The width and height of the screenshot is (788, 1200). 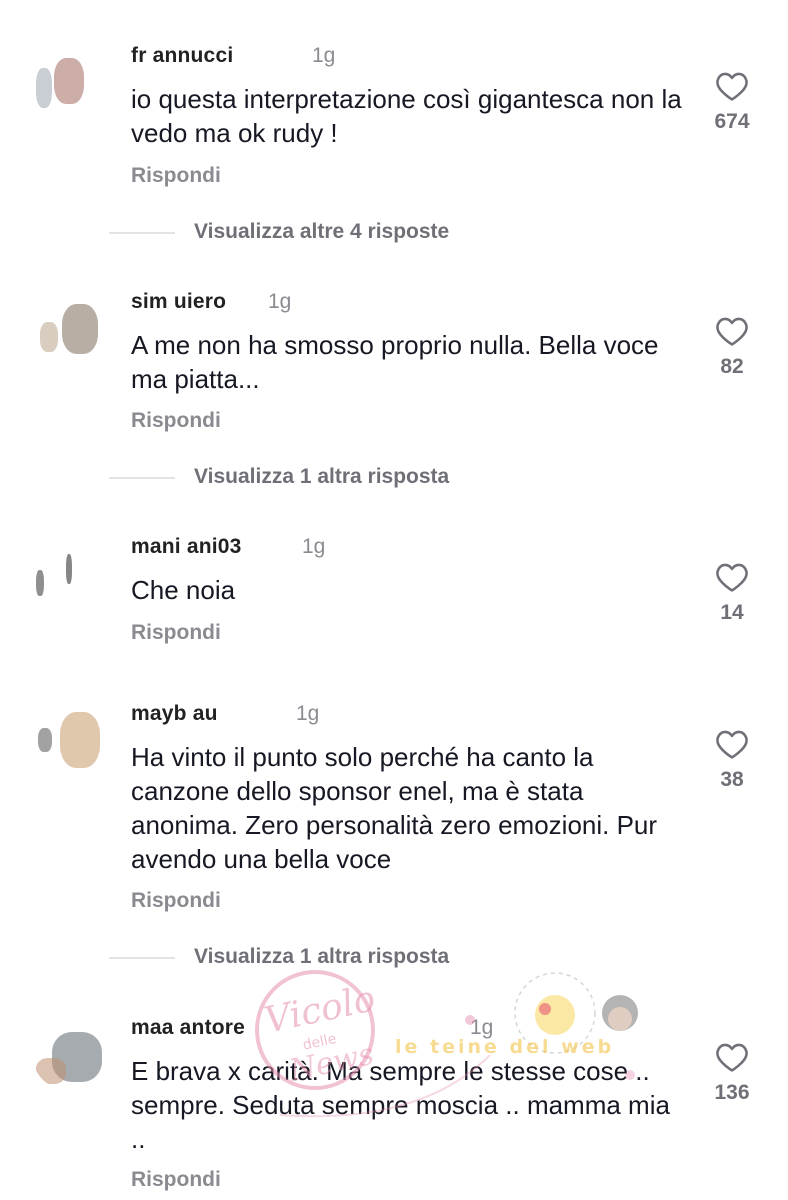 I want to click on like-count: 136, so click(x=732, y=1092).